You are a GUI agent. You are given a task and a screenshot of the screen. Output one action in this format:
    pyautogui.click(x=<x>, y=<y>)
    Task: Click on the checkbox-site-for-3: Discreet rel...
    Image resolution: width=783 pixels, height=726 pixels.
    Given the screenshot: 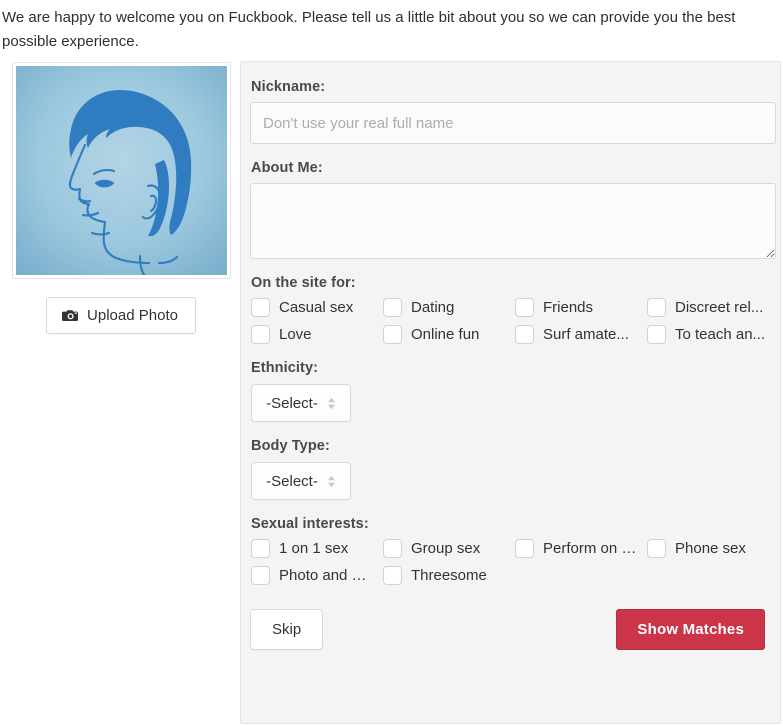 What is the action you would take?
    pyautogui.click(x=713, y=307)
    